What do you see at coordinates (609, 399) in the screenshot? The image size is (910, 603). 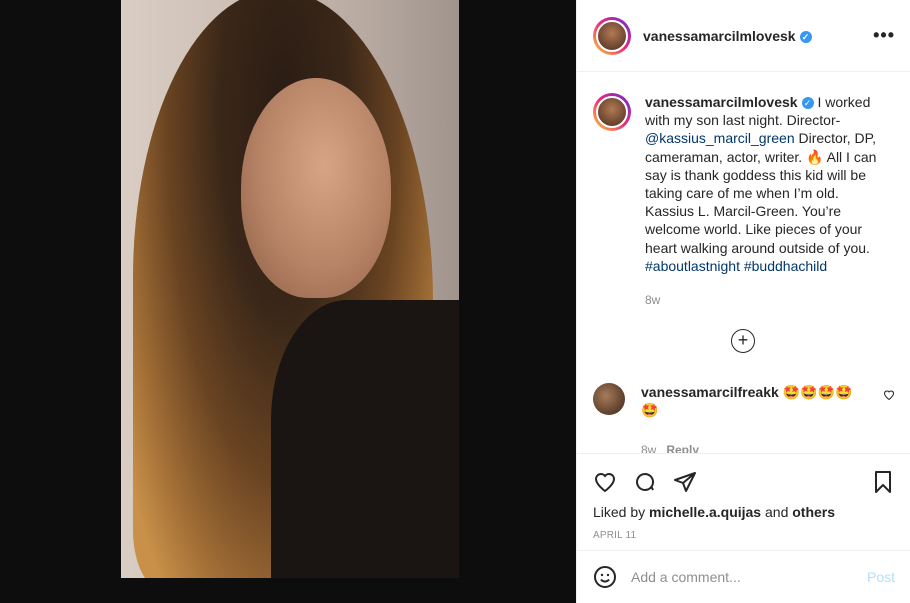 I see `comment-avatar` at bounding box center [609, 399].